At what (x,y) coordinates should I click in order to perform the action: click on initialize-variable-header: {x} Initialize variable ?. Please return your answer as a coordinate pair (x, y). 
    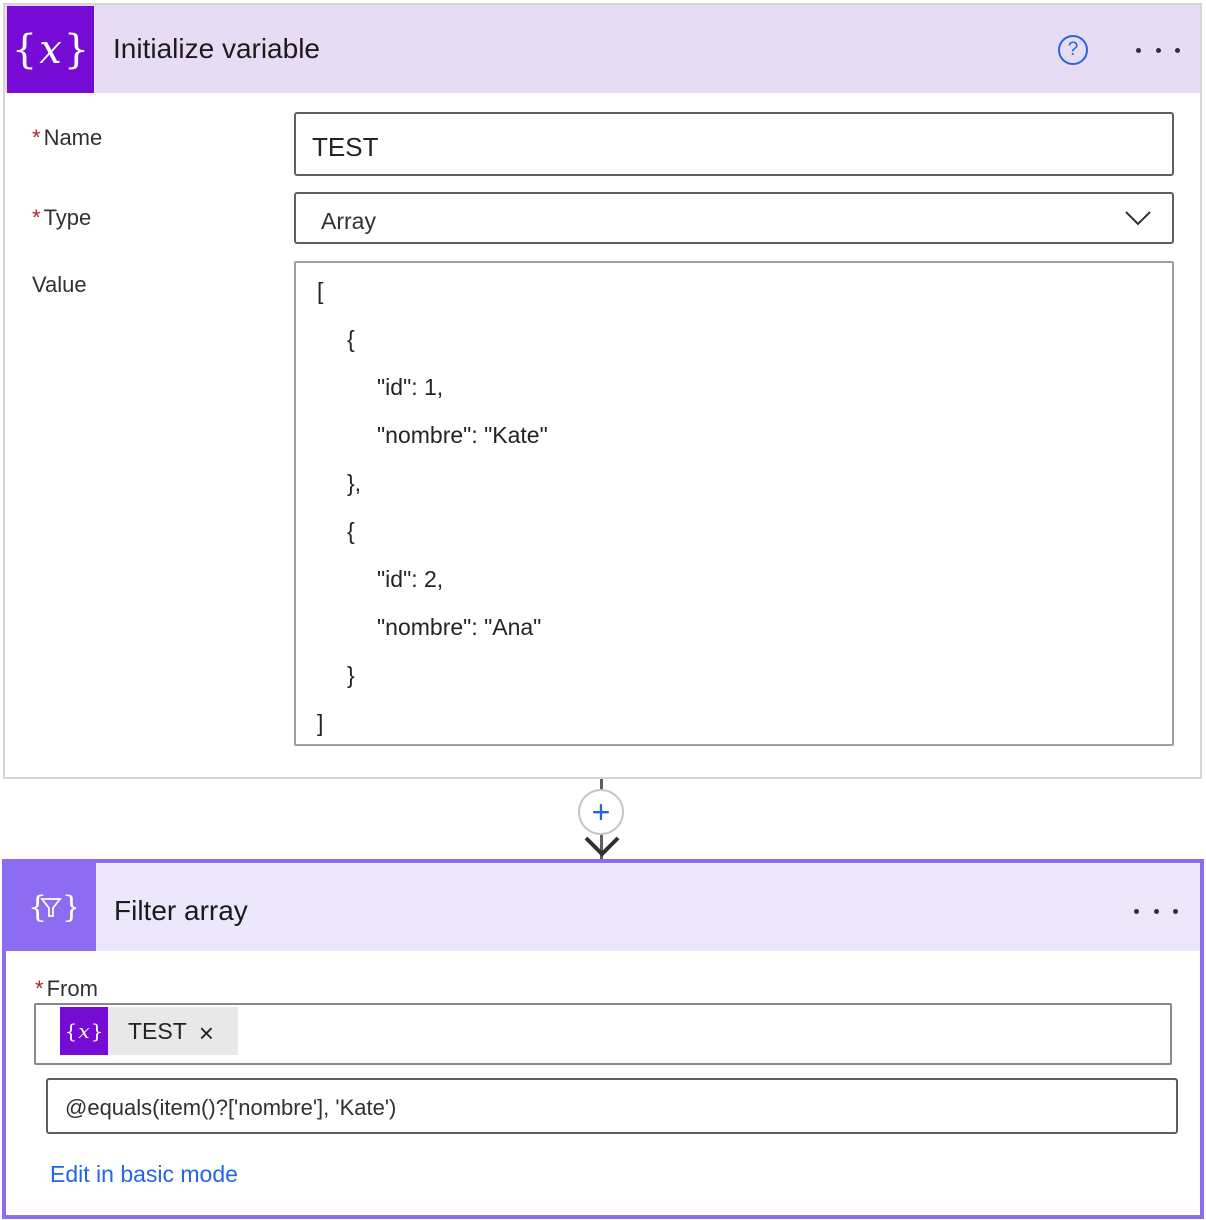
    Looking at the image, I should click on (602, 49).